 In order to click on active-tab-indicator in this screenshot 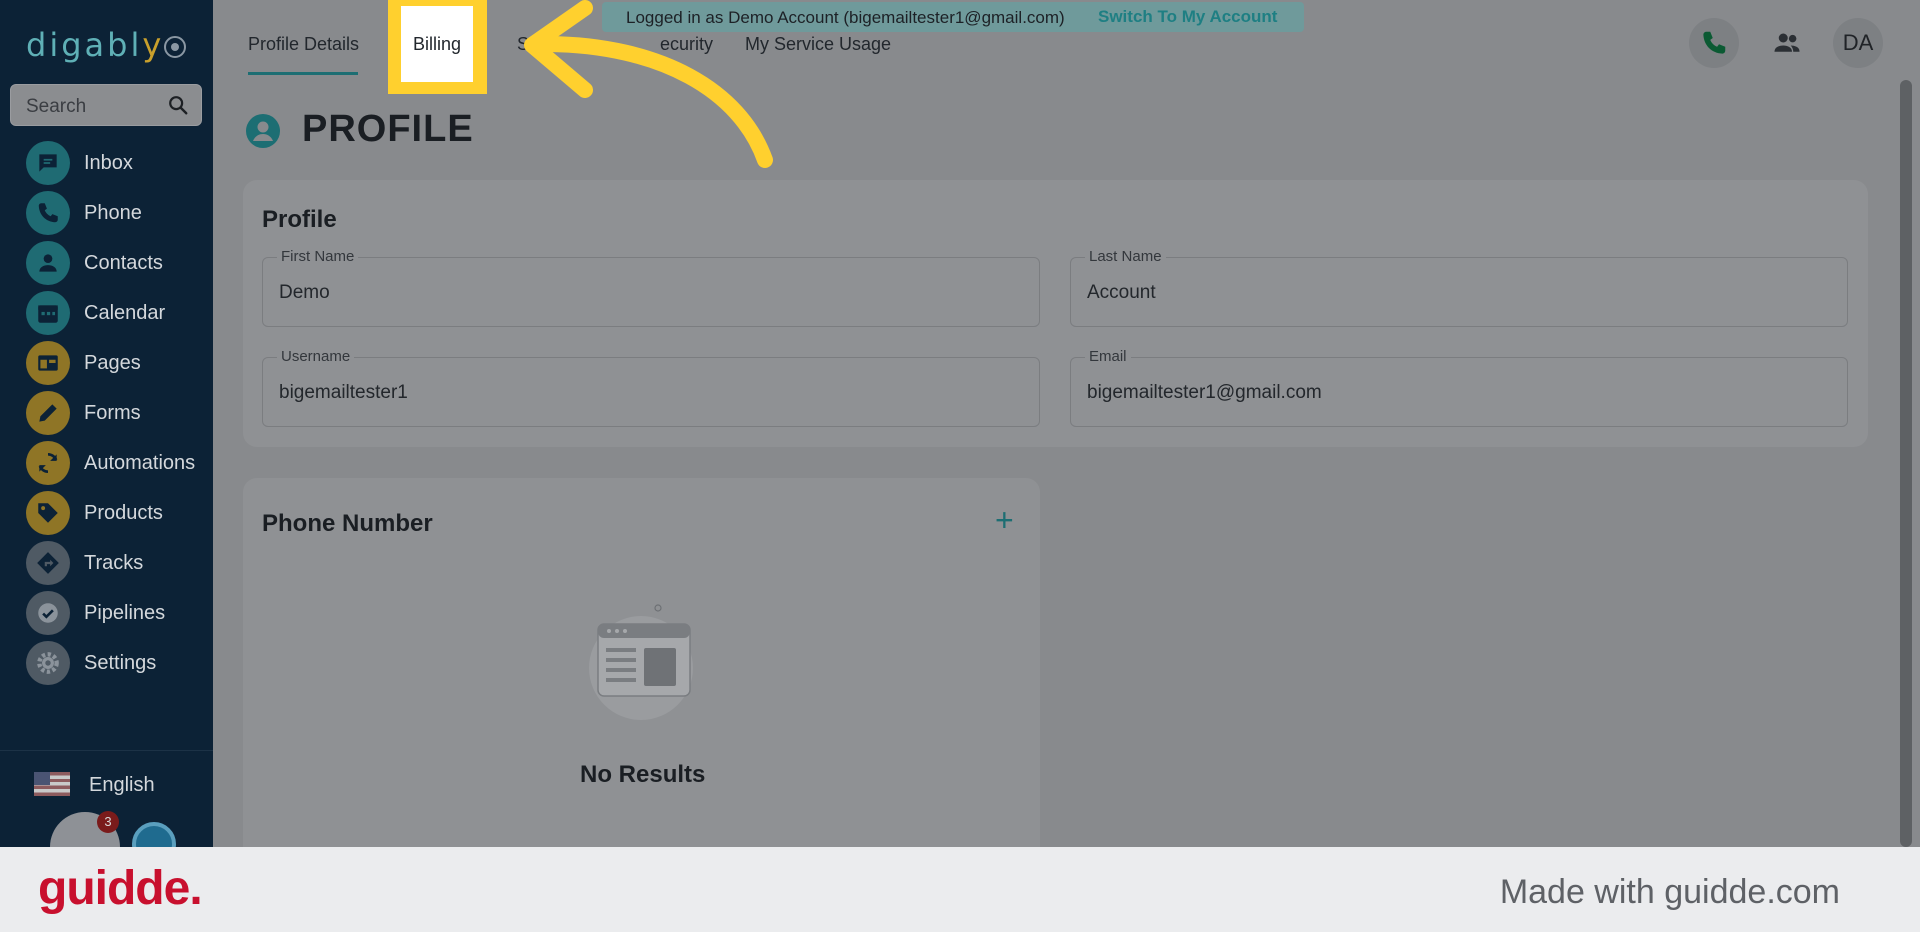, I will do `click(303, 73)`.